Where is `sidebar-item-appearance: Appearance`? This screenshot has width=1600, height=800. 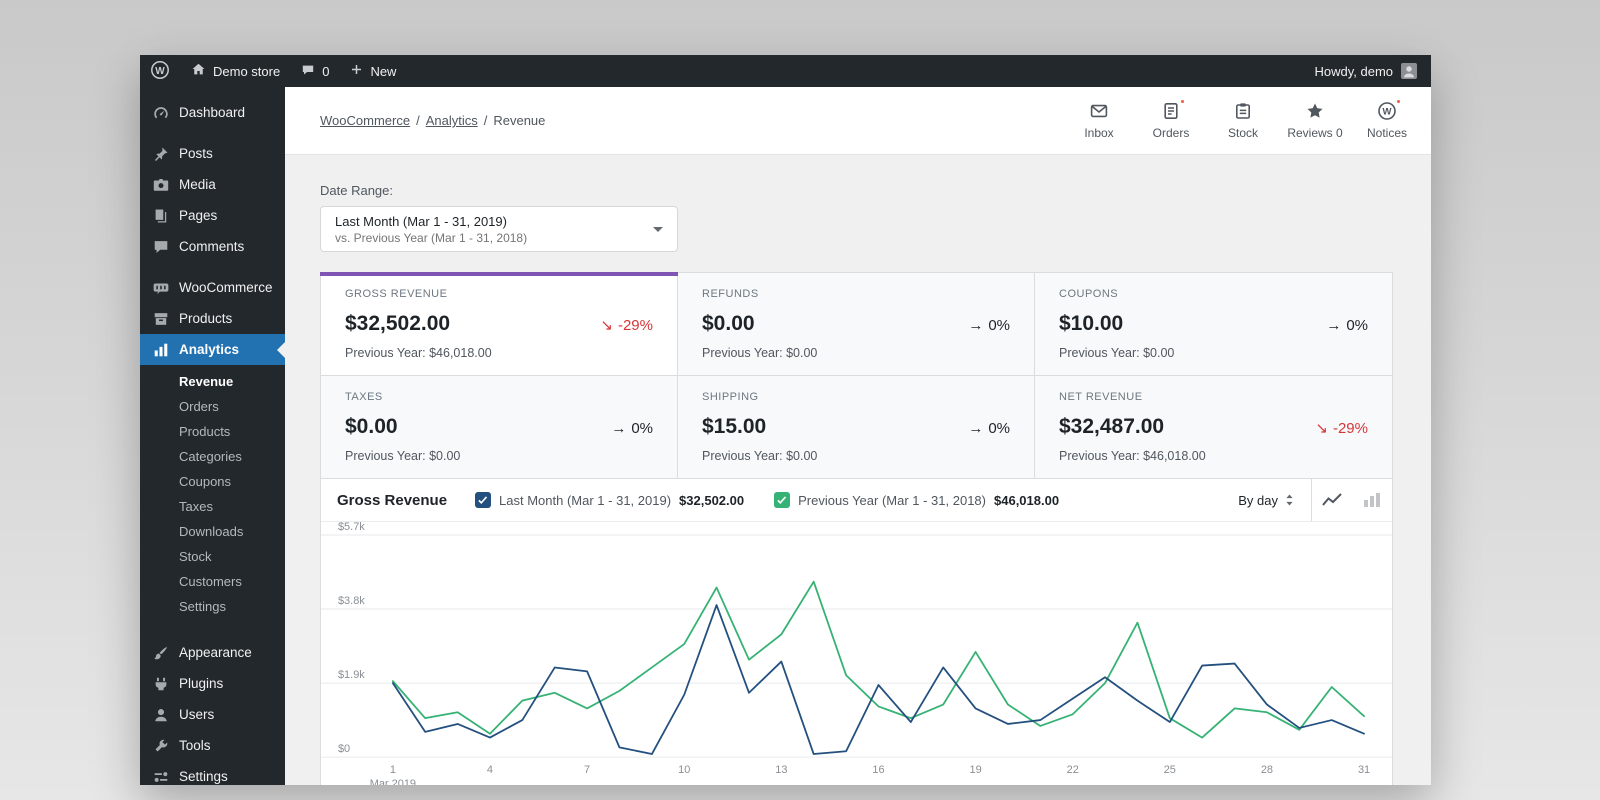
sidebar-item-appearance: Appearance is located at coordinates (212, 652).